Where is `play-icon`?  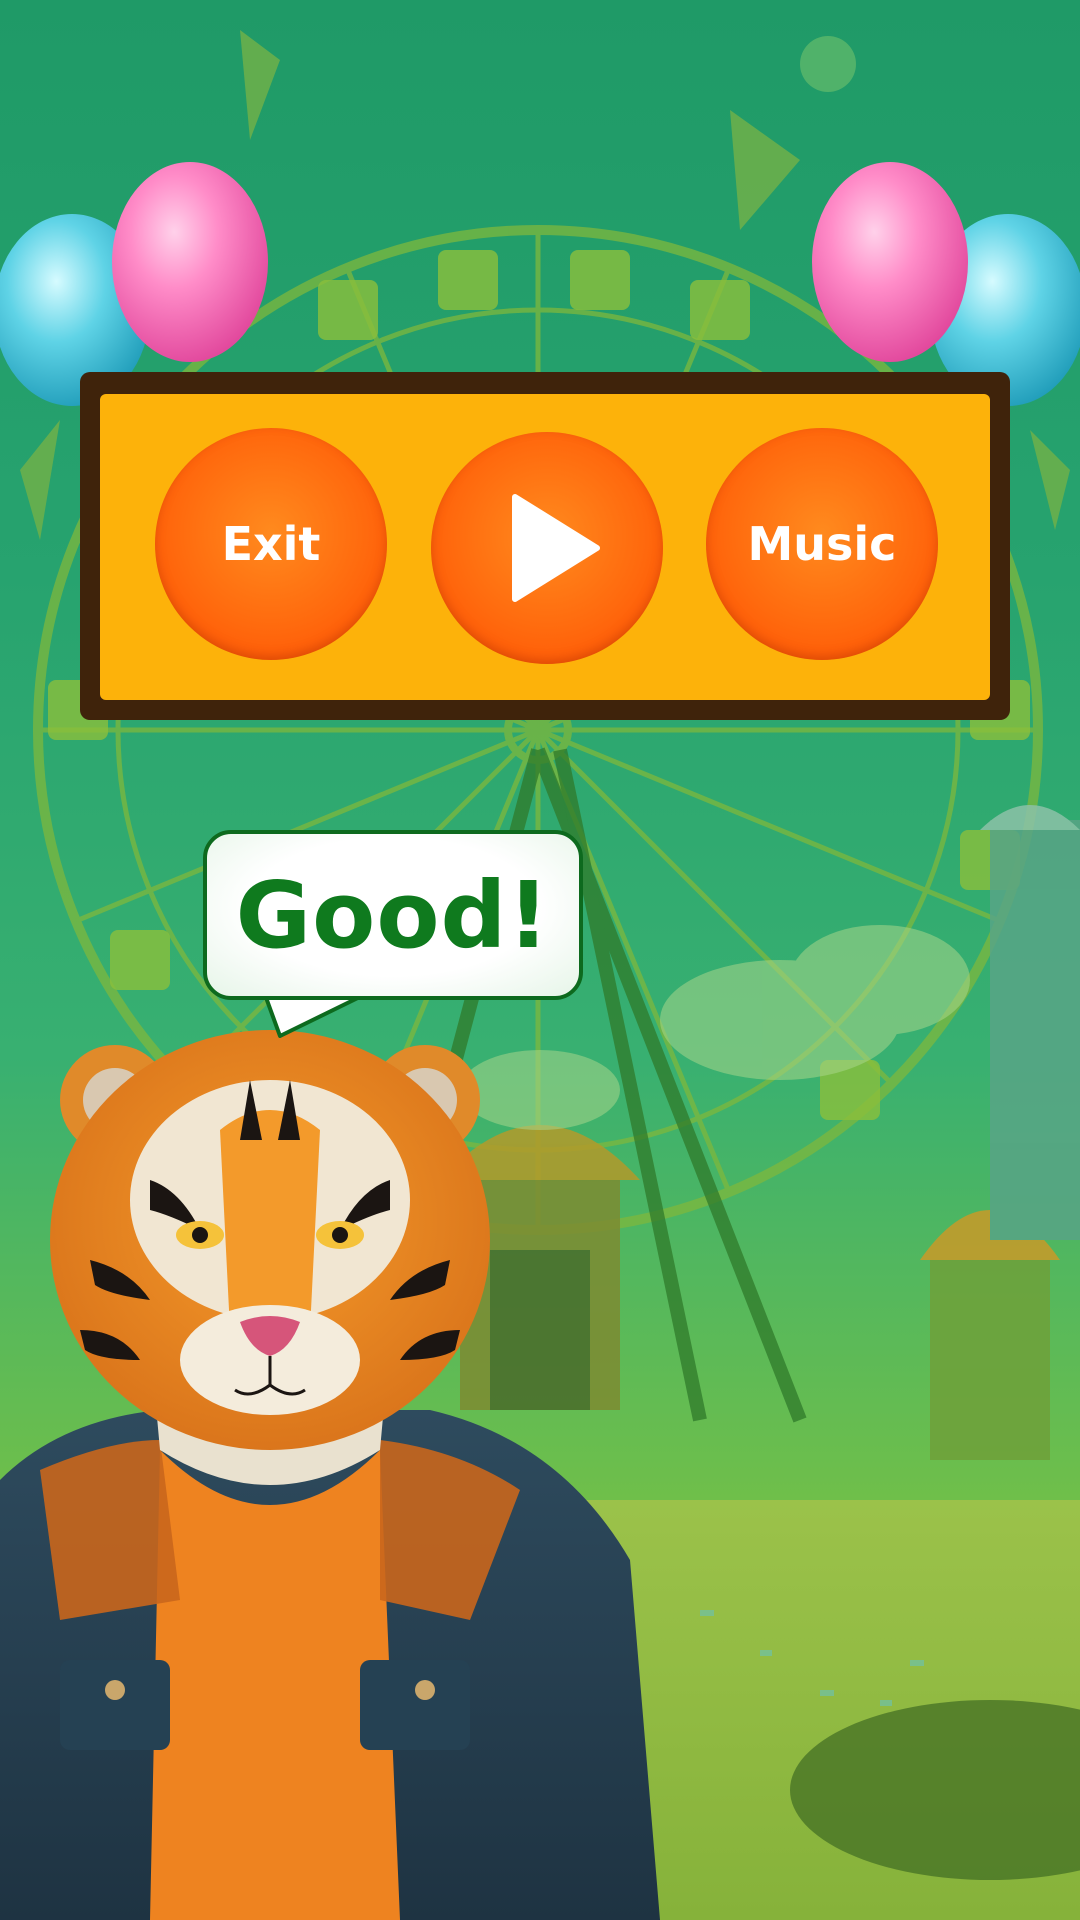
play-icon is located at coordinates (556, 548).